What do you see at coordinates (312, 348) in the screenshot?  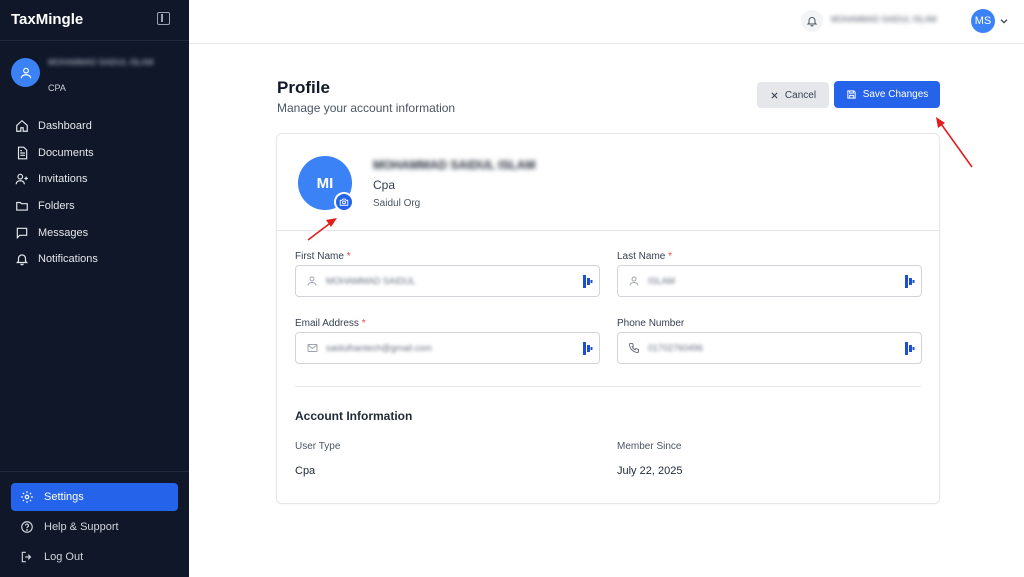 I see `mail-icon` at bounding box center [312, 348].